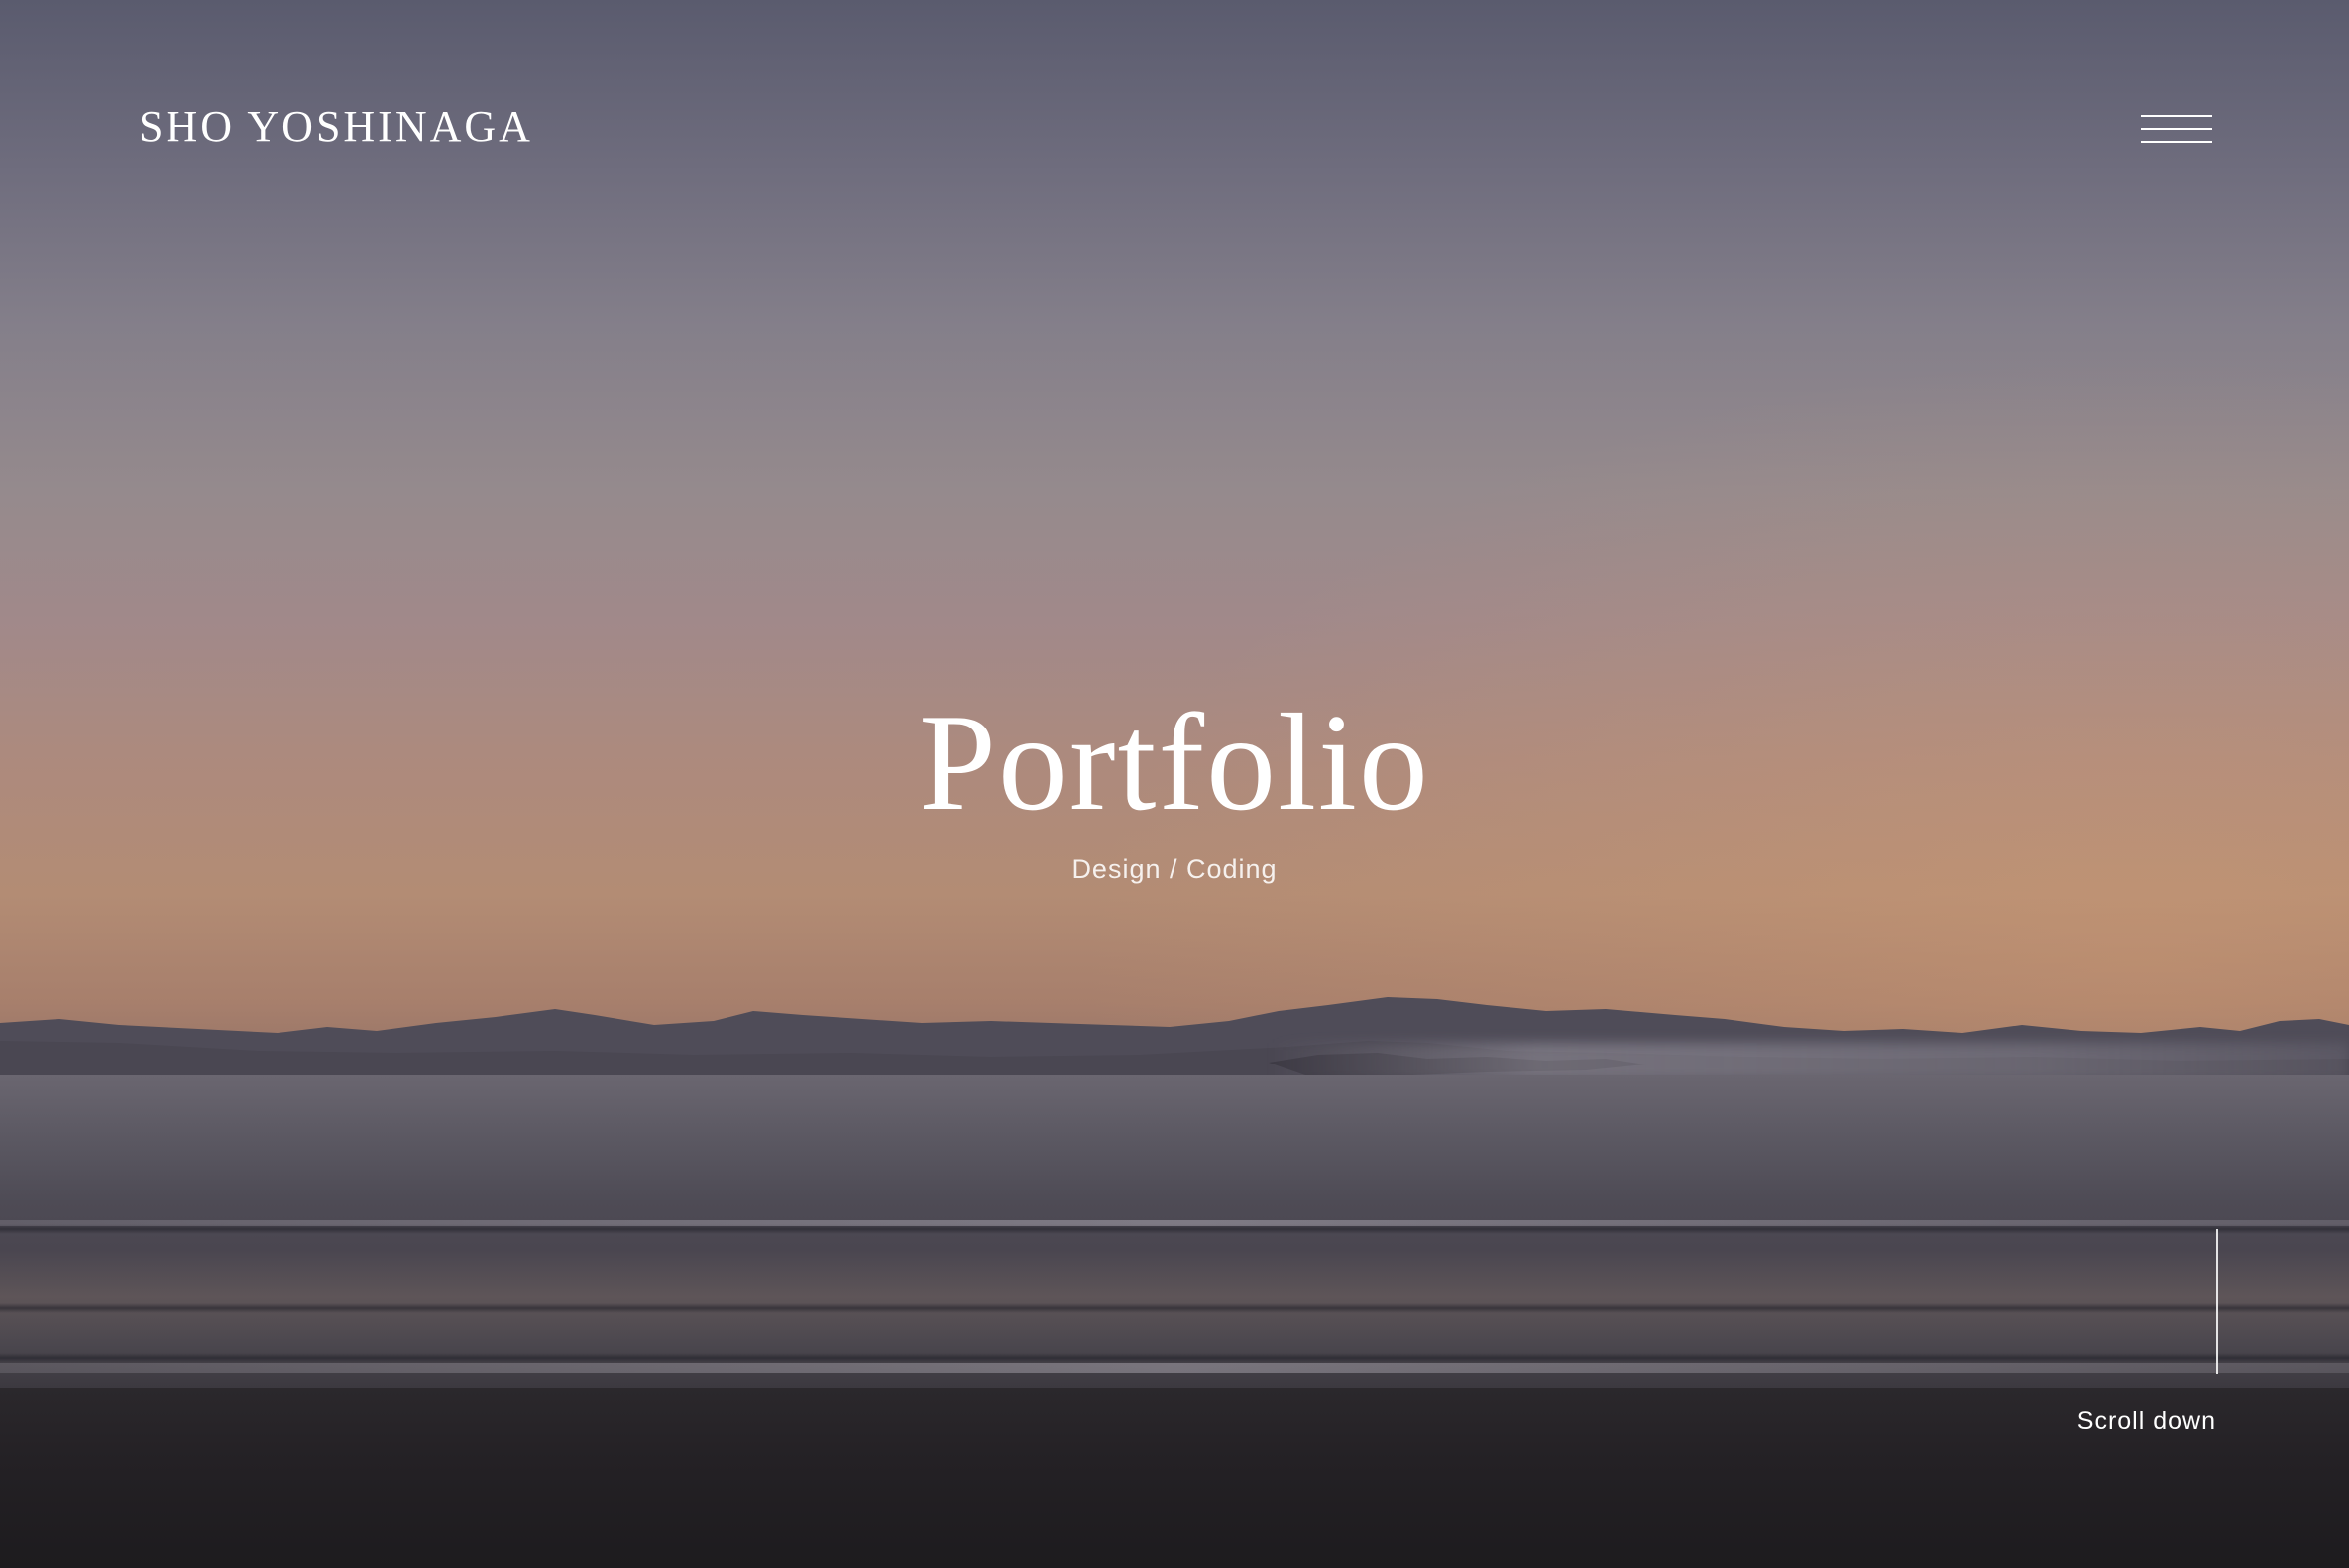 Image resolution: width=2349 pixels, height=1568 pixels. Describe the element at coordinates (2171, 132) in the screenshot. I see `menu-button` at that location.